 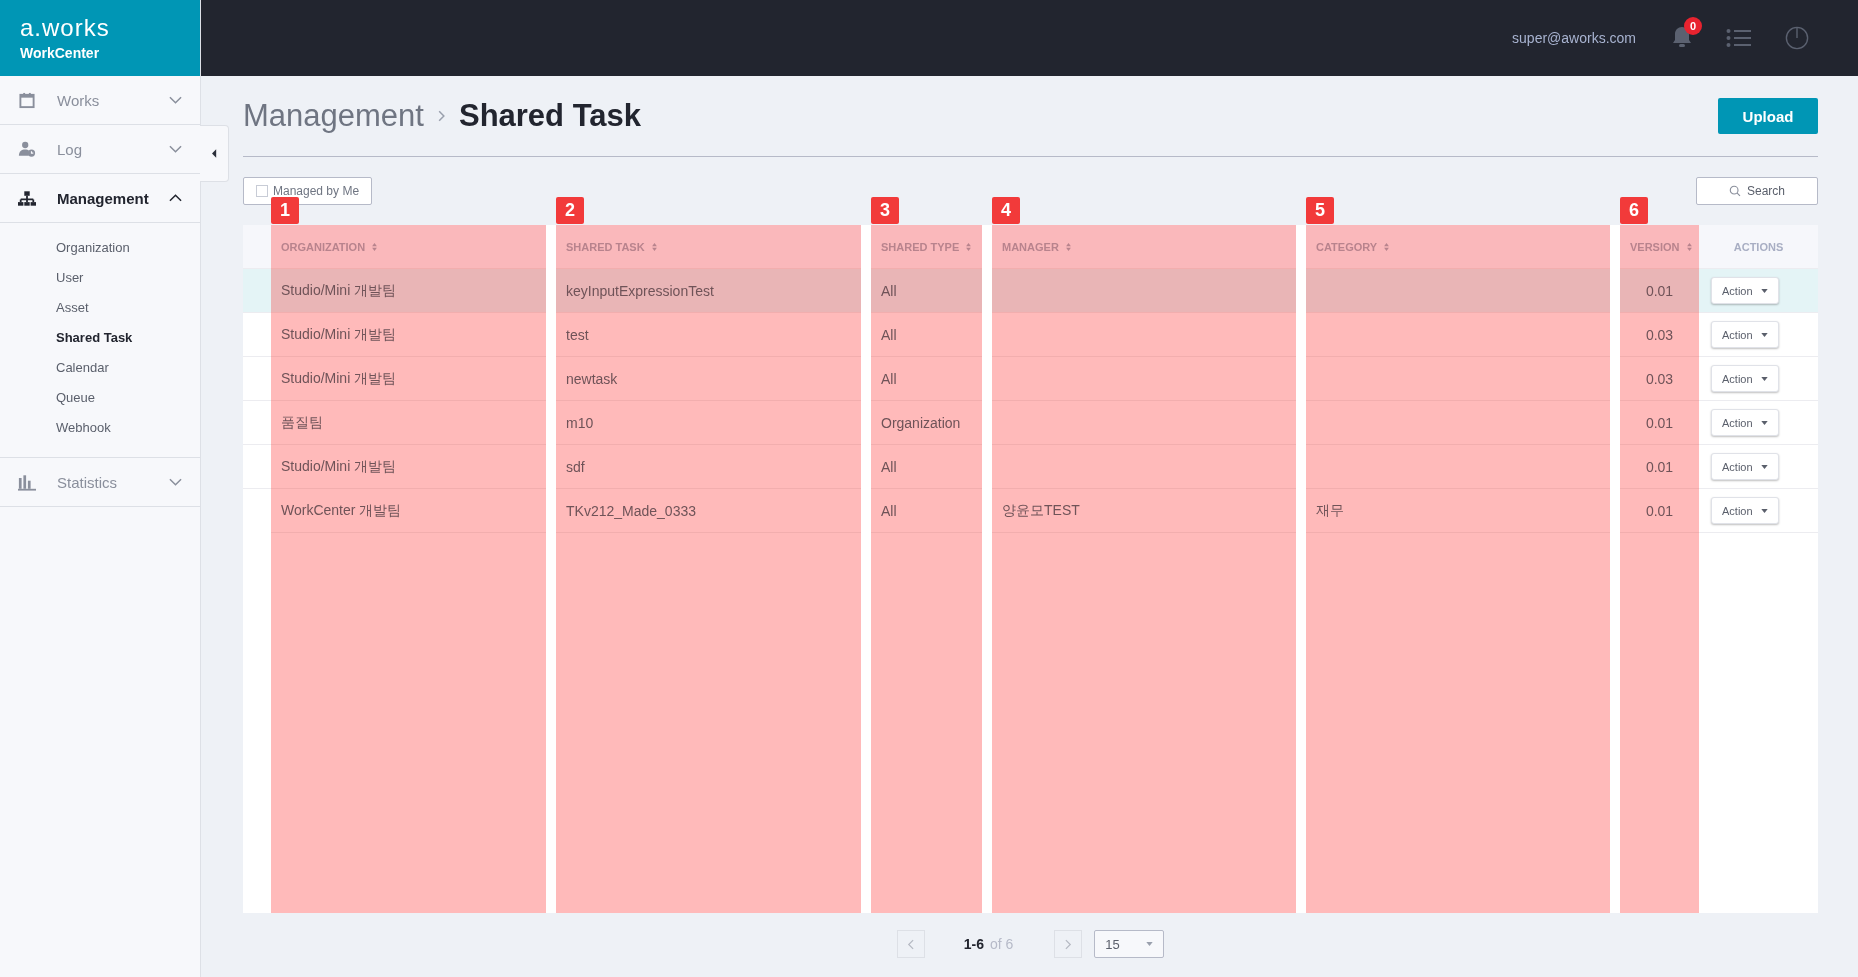 What do you see at coordinates (100, 308) in the screenshot?
I see `submenu-item: Asset` at bounding box center [100, 308].